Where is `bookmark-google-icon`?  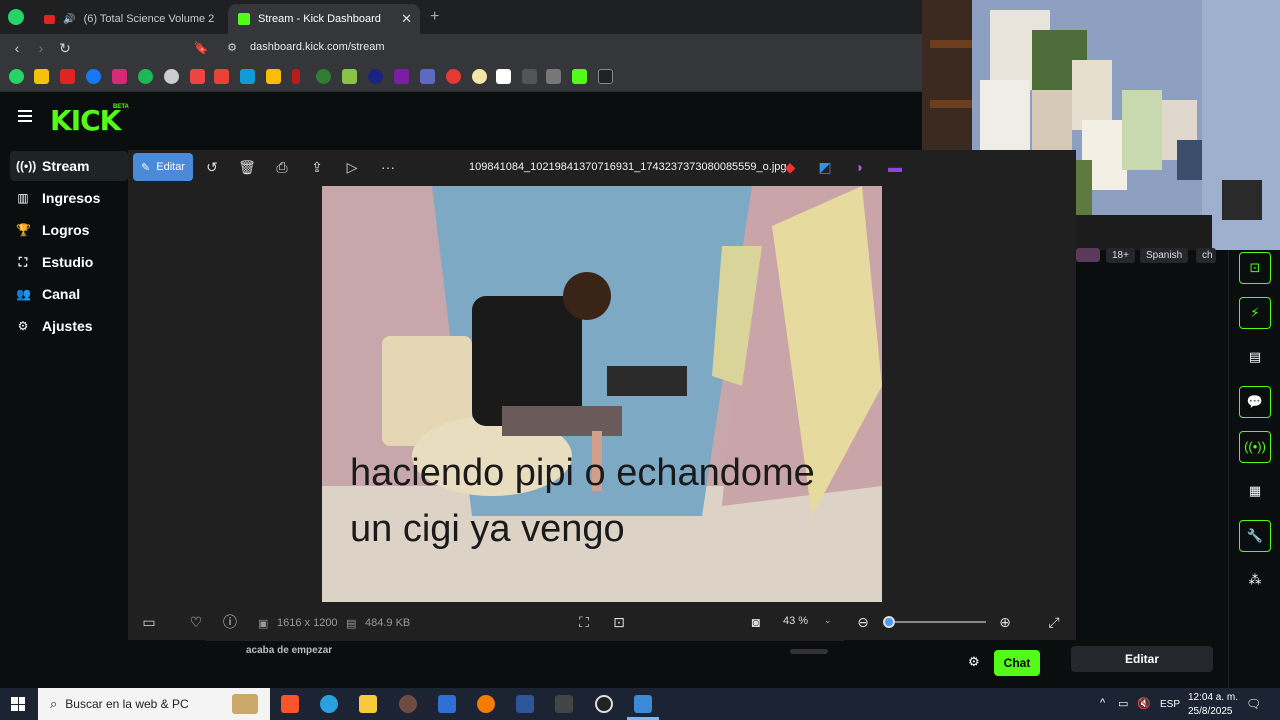 bookmark-google-icon is located at coordinates (453, 76).